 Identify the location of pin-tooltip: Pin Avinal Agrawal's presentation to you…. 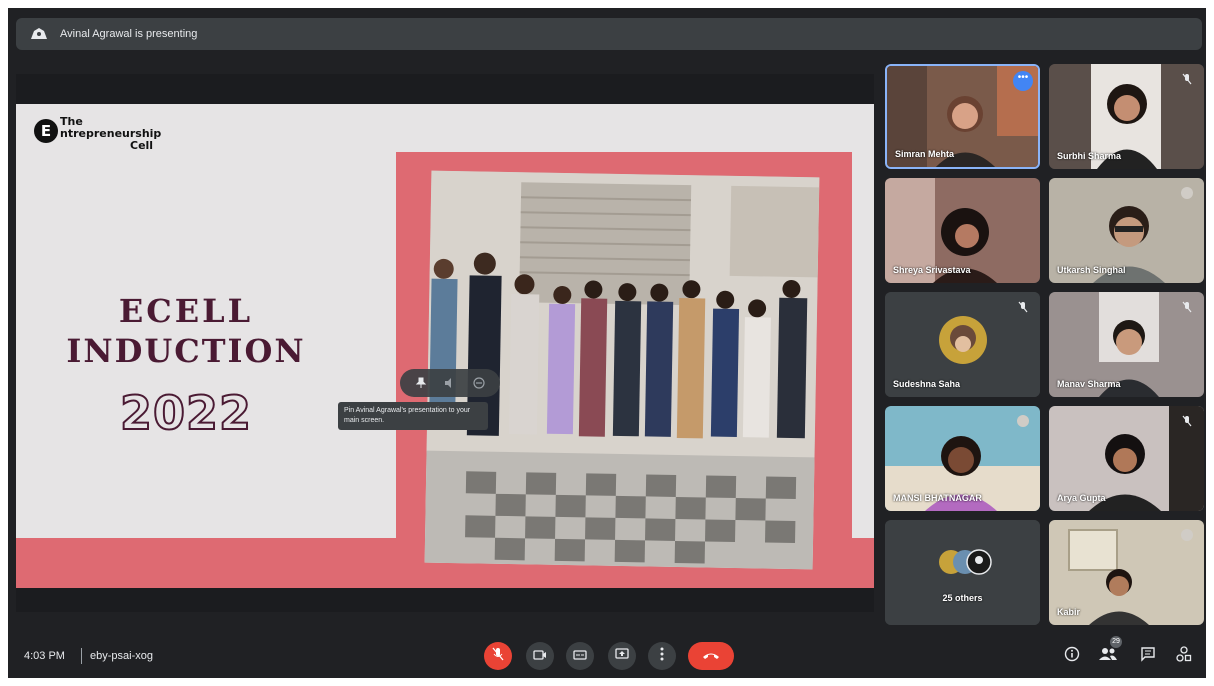
(413, 416).